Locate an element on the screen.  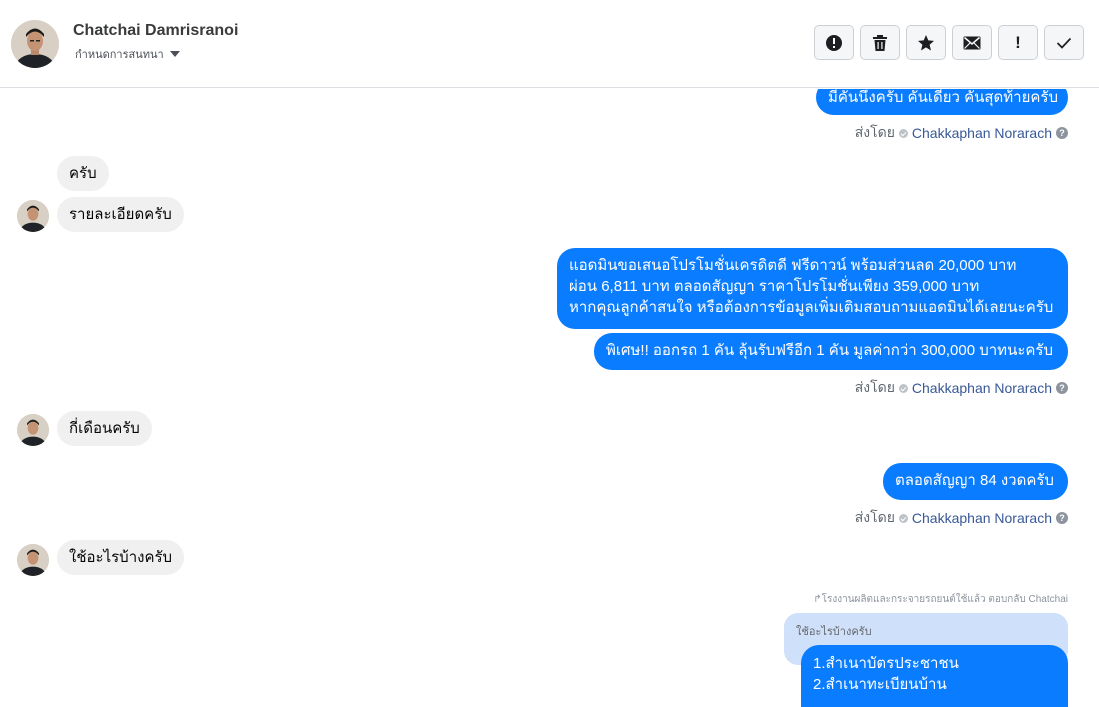
caret-down-icon is located at coordinates (174, 54).